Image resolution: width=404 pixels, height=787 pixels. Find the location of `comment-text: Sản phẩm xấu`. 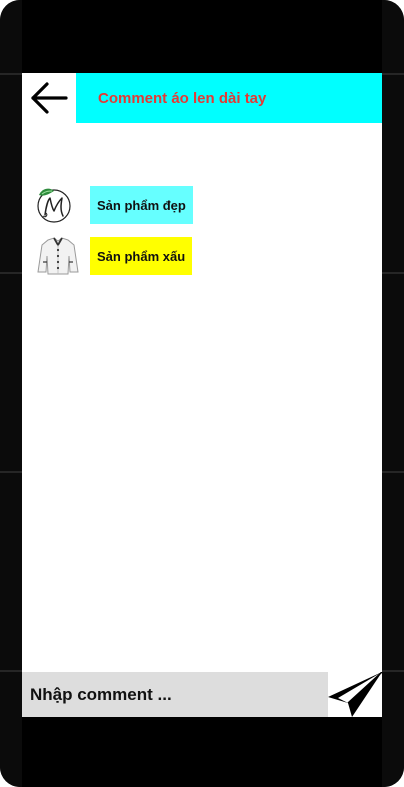

comment-text: Sản phẩm xấu is located at coordinates (141, 256).